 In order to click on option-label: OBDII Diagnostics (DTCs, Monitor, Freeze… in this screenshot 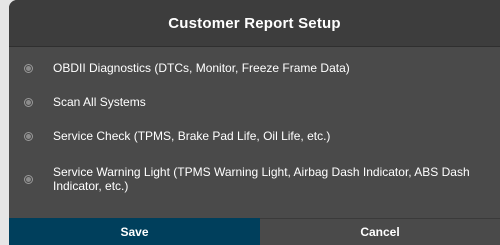, I will do `click(201, 68)`.